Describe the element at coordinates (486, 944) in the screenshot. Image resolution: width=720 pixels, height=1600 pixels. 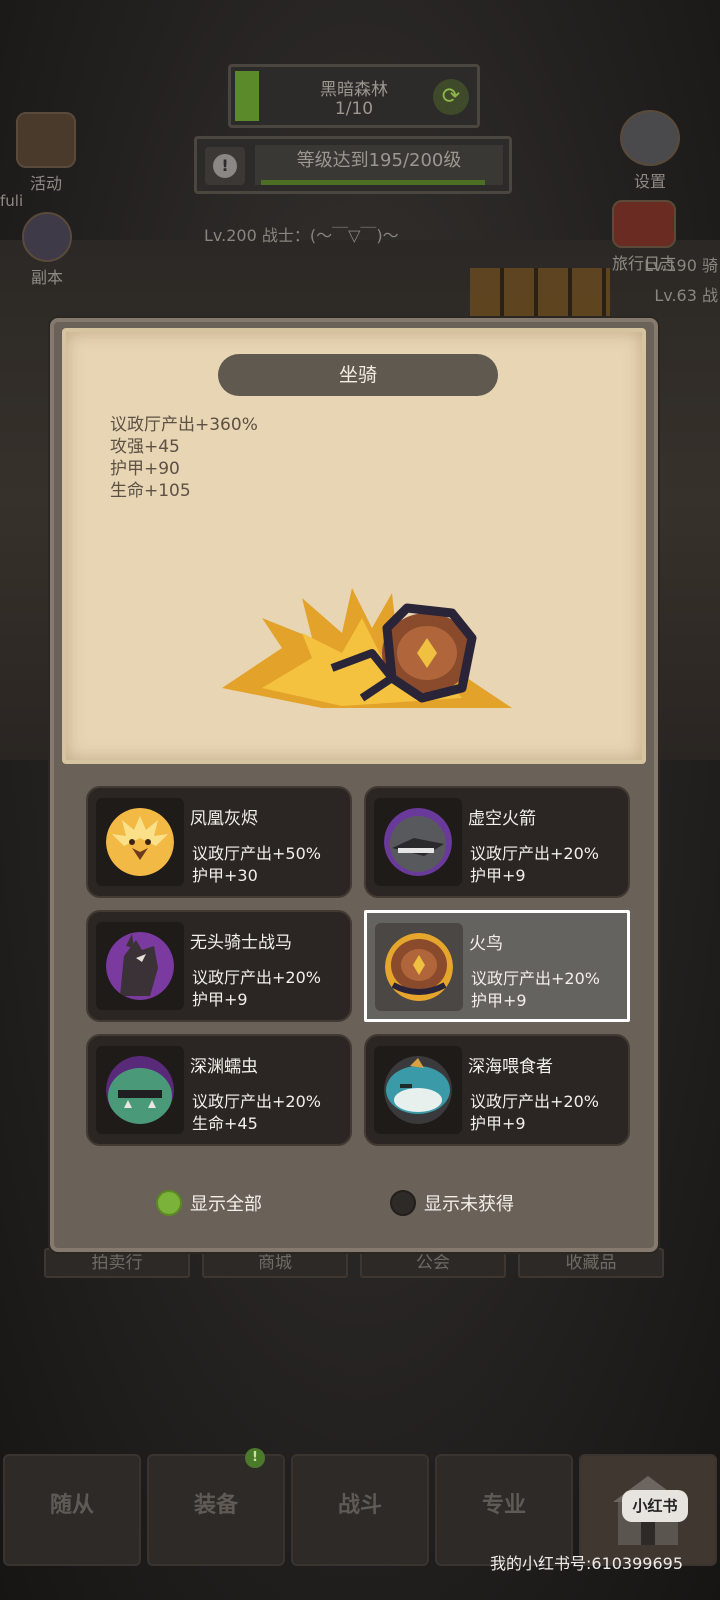
I see `mount-name: 火鸟` at that location.